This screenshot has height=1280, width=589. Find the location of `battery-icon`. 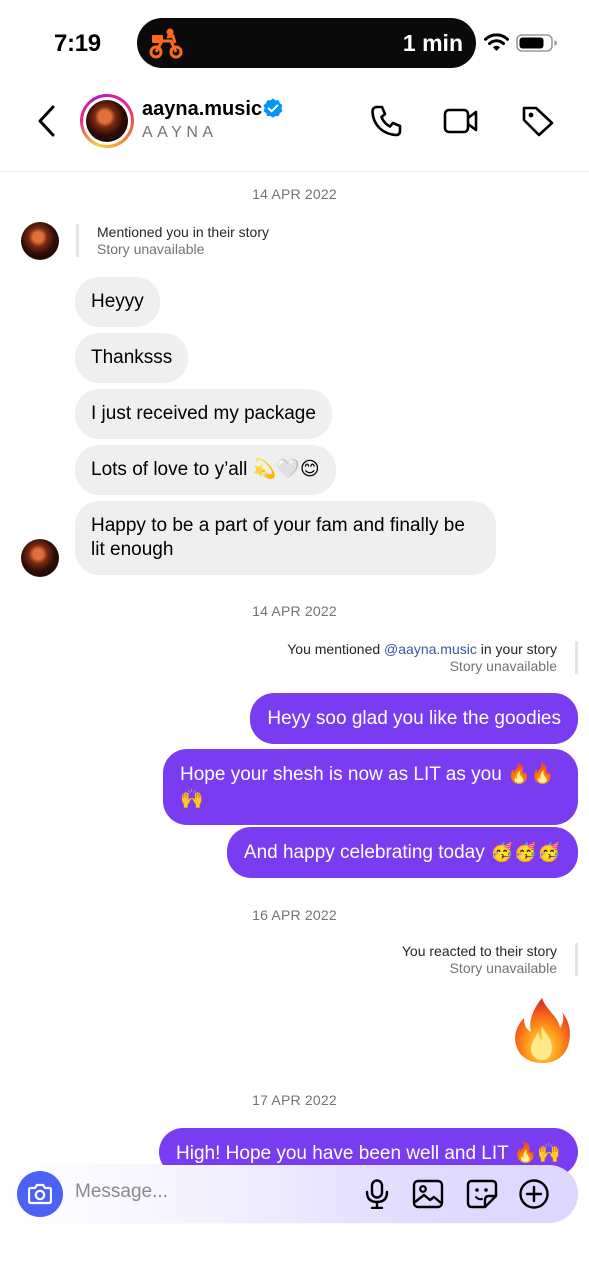

battery-icon is located at coordinates (536, 43).